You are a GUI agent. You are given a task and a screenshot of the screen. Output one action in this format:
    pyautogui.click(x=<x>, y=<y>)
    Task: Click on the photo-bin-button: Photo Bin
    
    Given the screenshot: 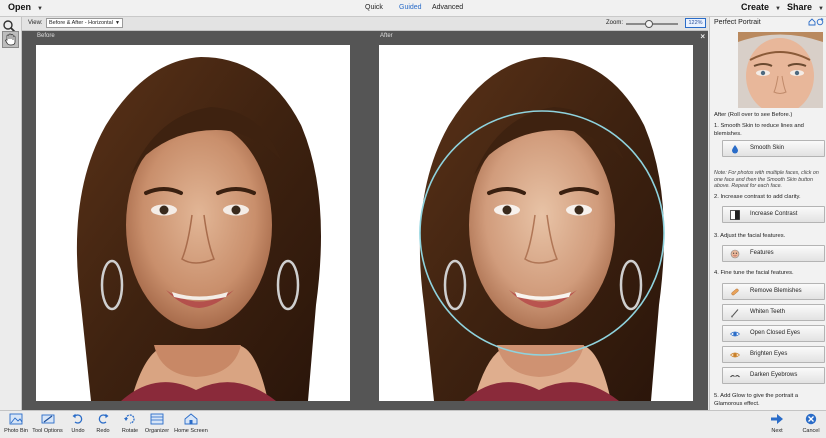 What is the action you would take?
    pyautogui.click(x=16, y=425)
    